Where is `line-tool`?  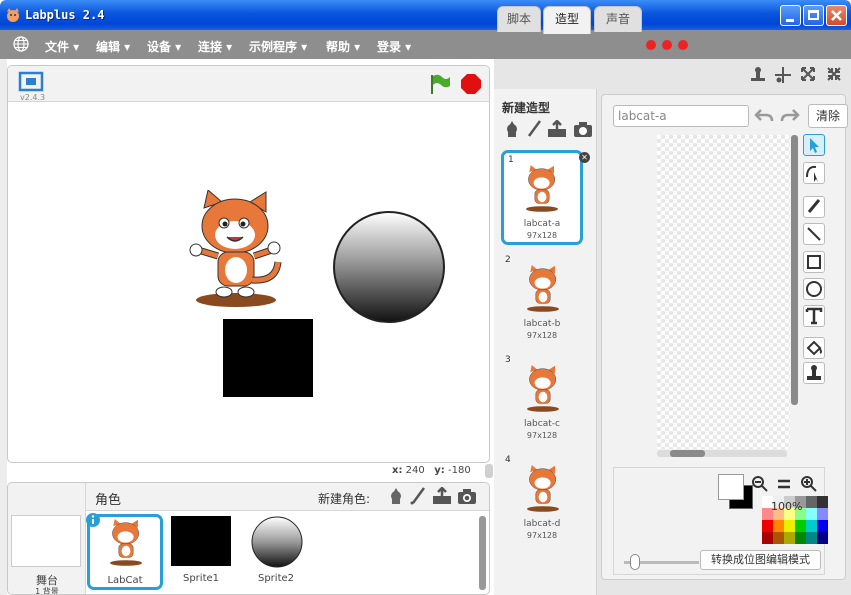
line-tool is located at coordinates (814, 234).